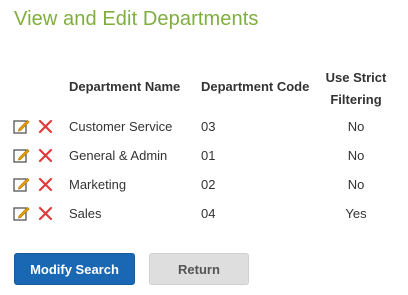 The height and width of the screenshot is (295, 408). I want to click on column-header-department-code: Department Code, so click(255, 86).